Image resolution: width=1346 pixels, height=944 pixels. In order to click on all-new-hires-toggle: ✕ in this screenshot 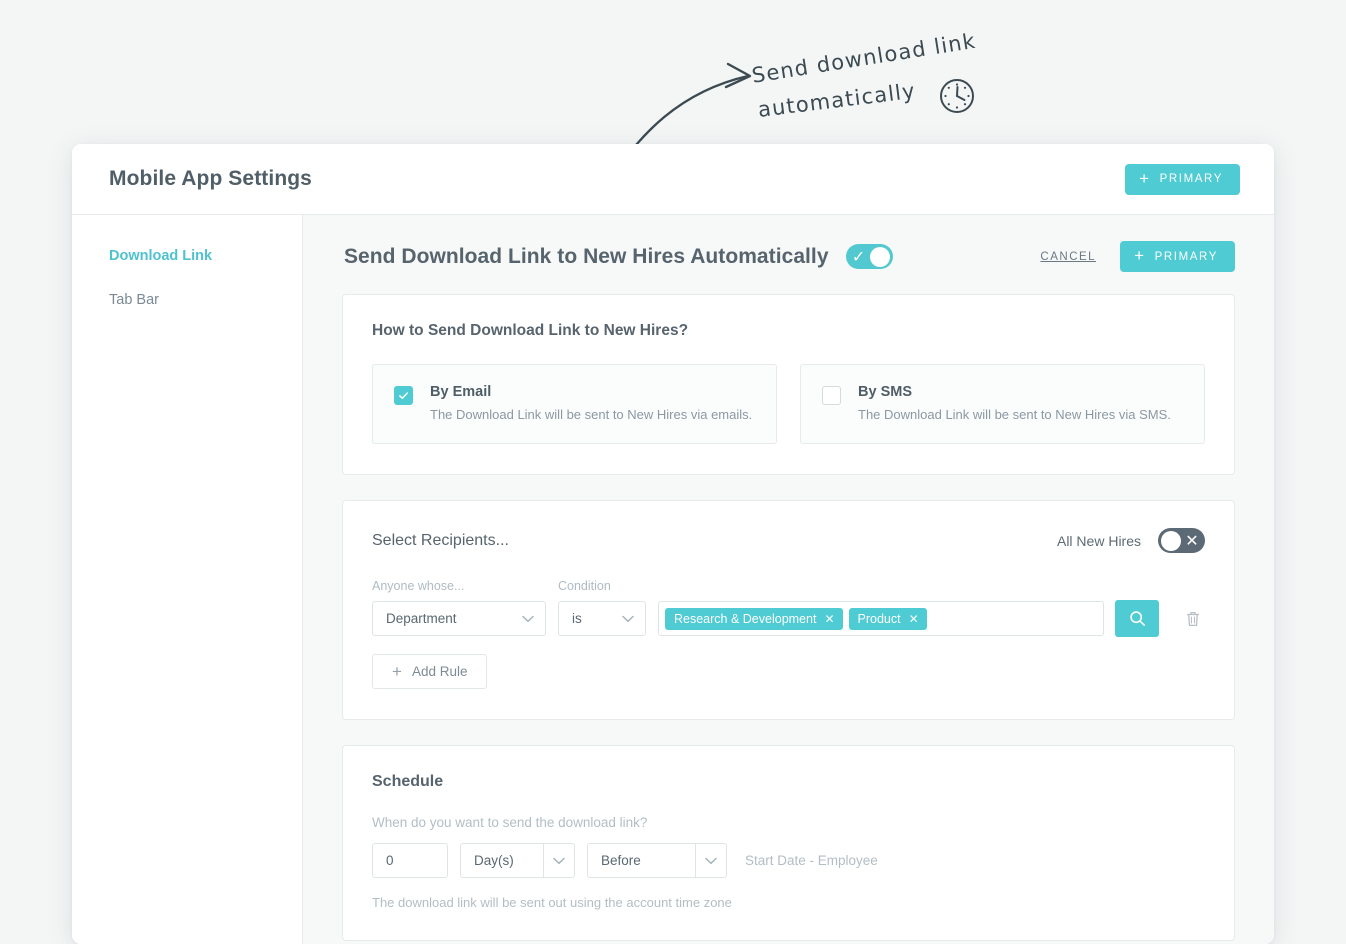, I will do `click(1181, 540)`.